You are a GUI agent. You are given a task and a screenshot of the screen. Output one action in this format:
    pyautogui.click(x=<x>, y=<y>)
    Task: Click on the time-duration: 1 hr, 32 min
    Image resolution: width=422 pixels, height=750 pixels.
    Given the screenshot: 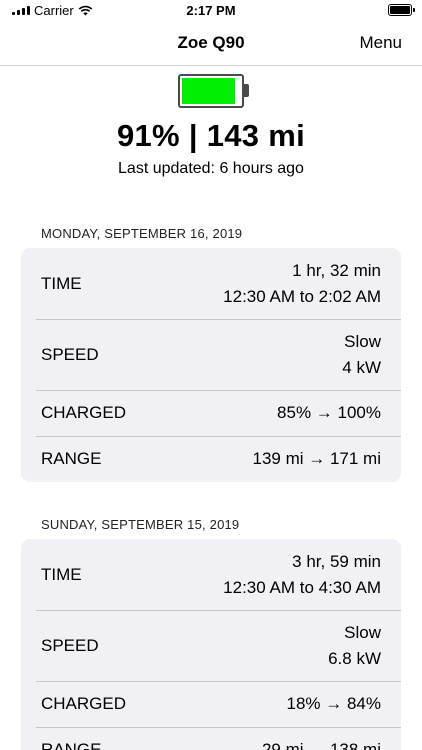 What is the action you would take?
    pyautogui.click(x=336, y=270)
    